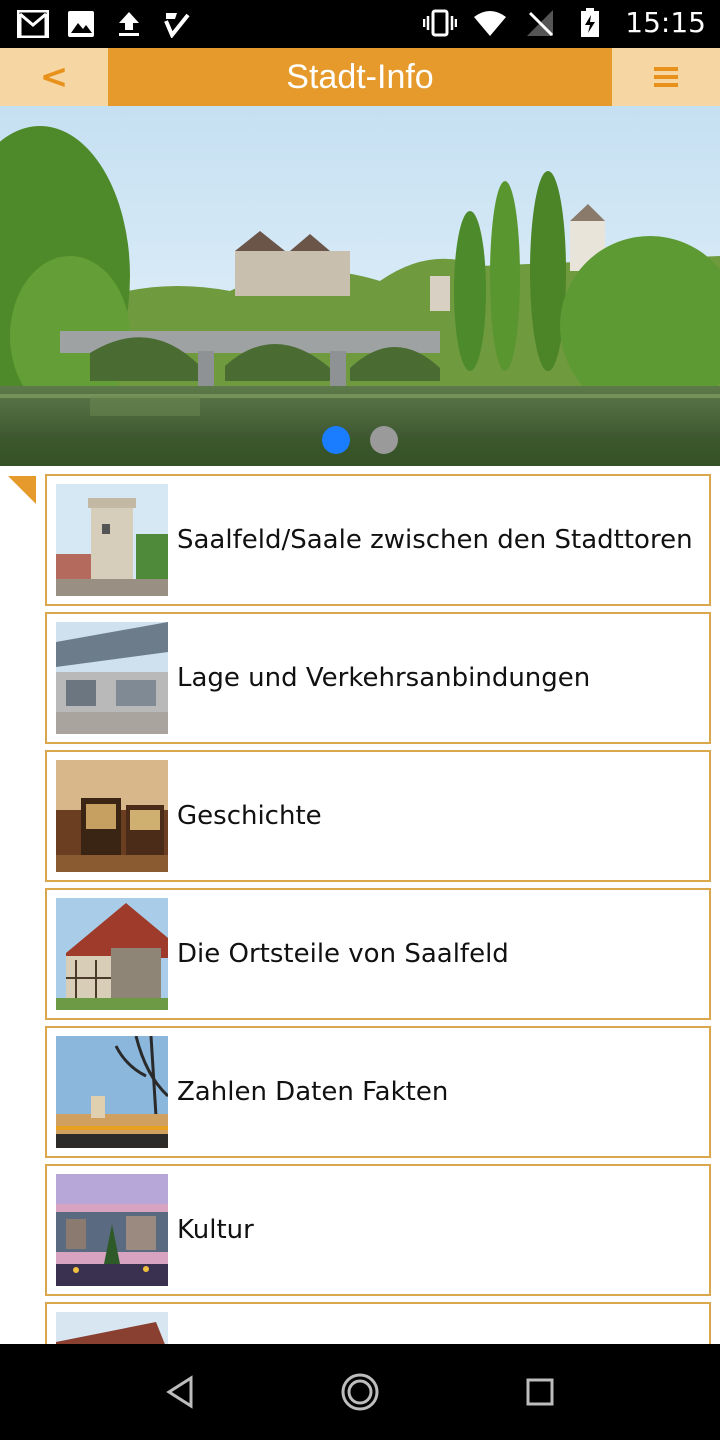 This screenshot has width=720, height=1440. What do you see at coordinates (22, 490) in the screenshot?
I see `corner-marker` at bounding box center [22, 490].